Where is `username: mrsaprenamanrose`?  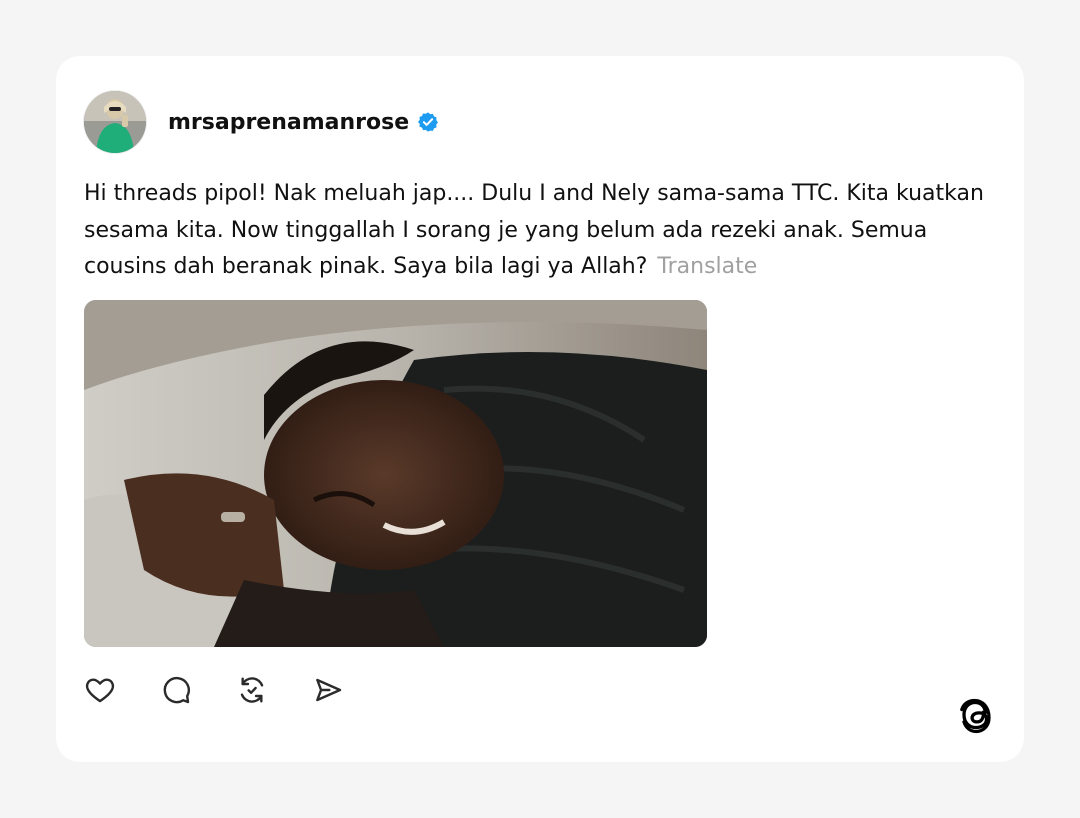 username: mrsaprenamanrose is located at coordinates (288, 122).